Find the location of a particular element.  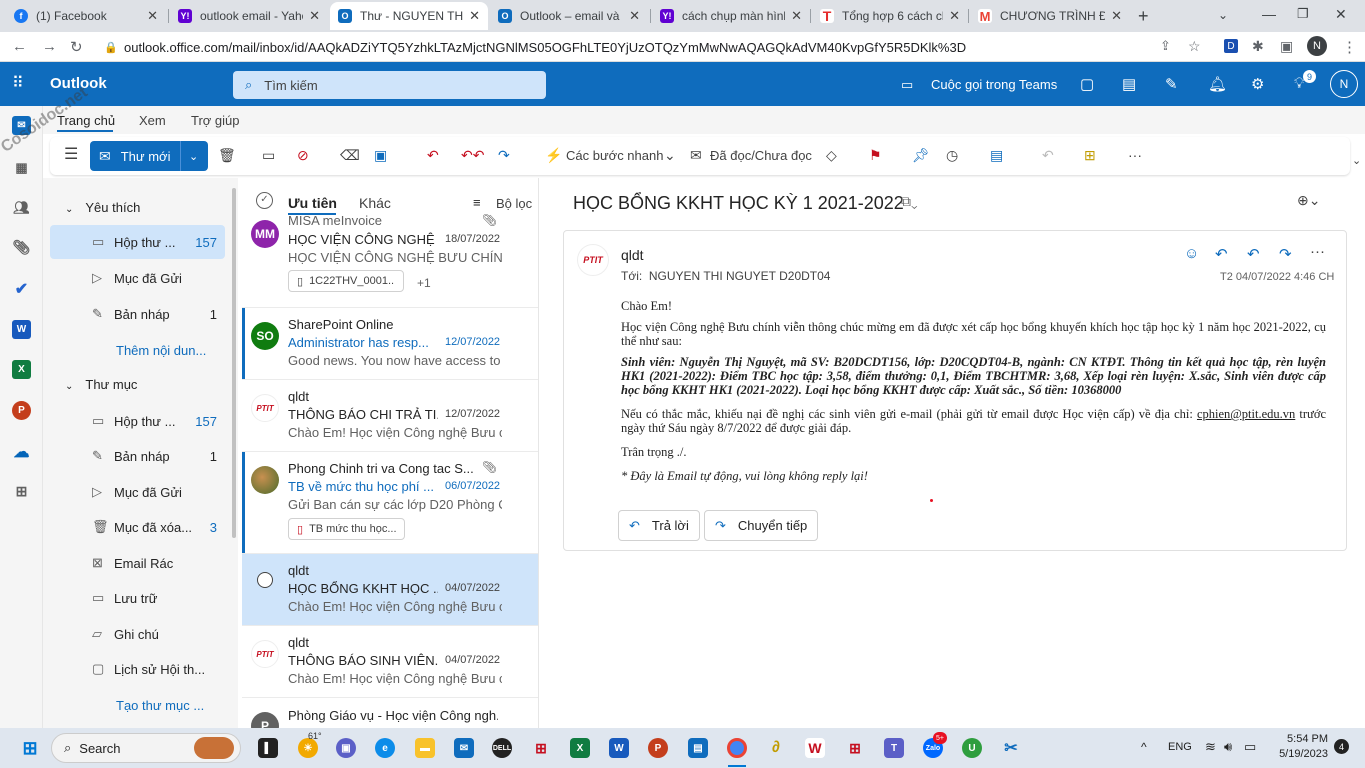

bell-icon: 🔔︎ is located at coordinates (1217, 84).